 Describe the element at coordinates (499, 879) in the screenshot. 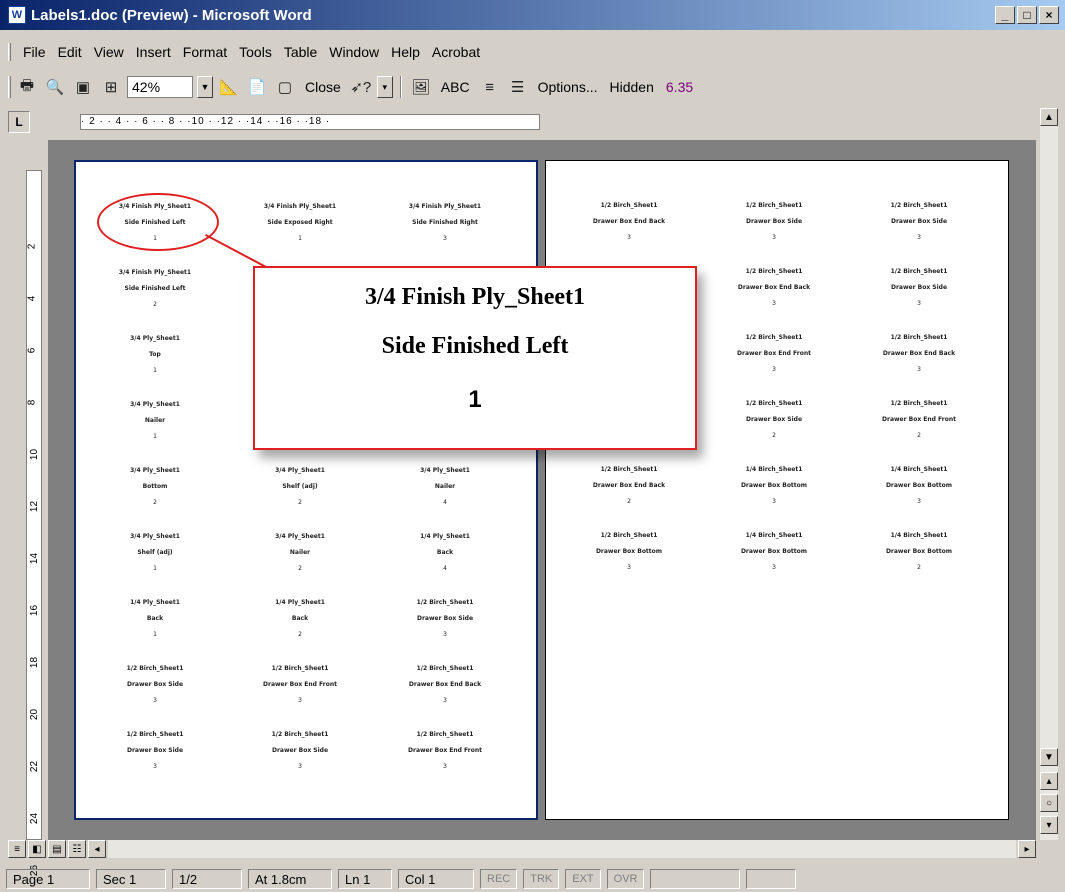

I see `status-rec: REC` at that location.